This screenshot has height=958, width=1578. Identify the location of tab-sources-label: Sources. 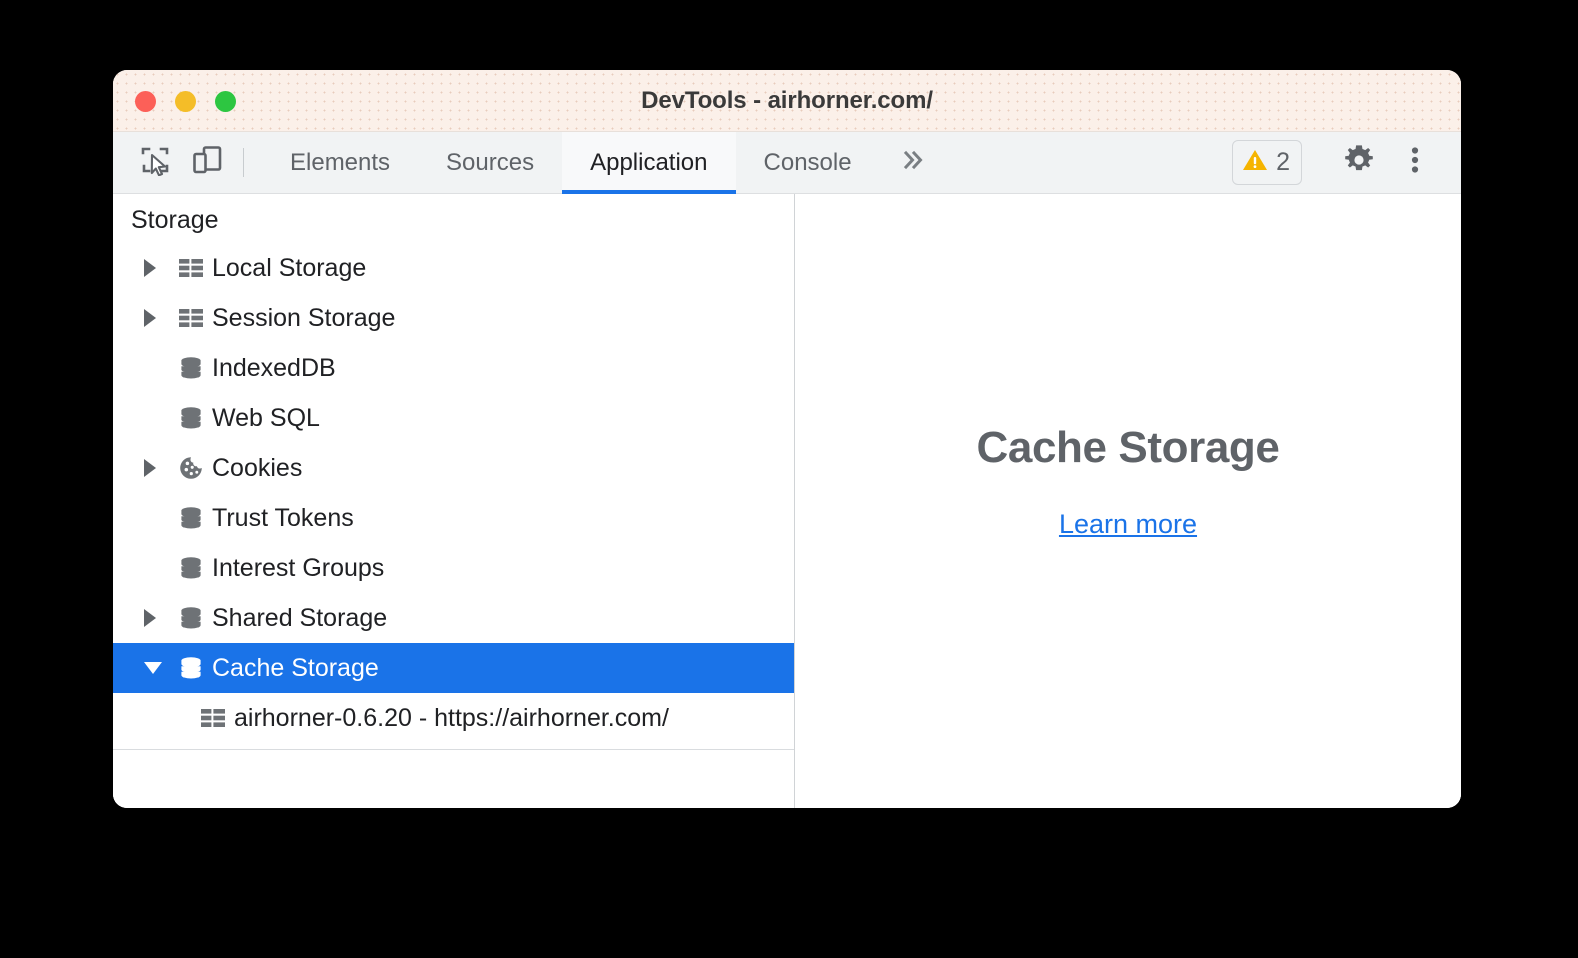
(490, 162).